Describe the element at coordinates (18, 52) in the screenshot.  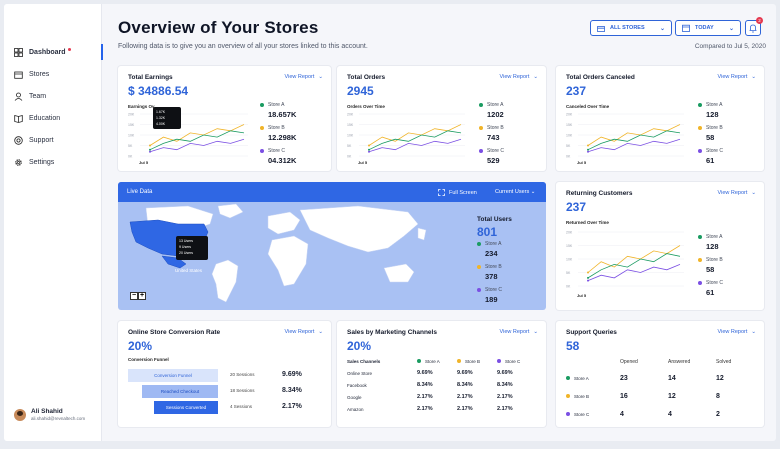
I see `dashboard-icon` at that location.